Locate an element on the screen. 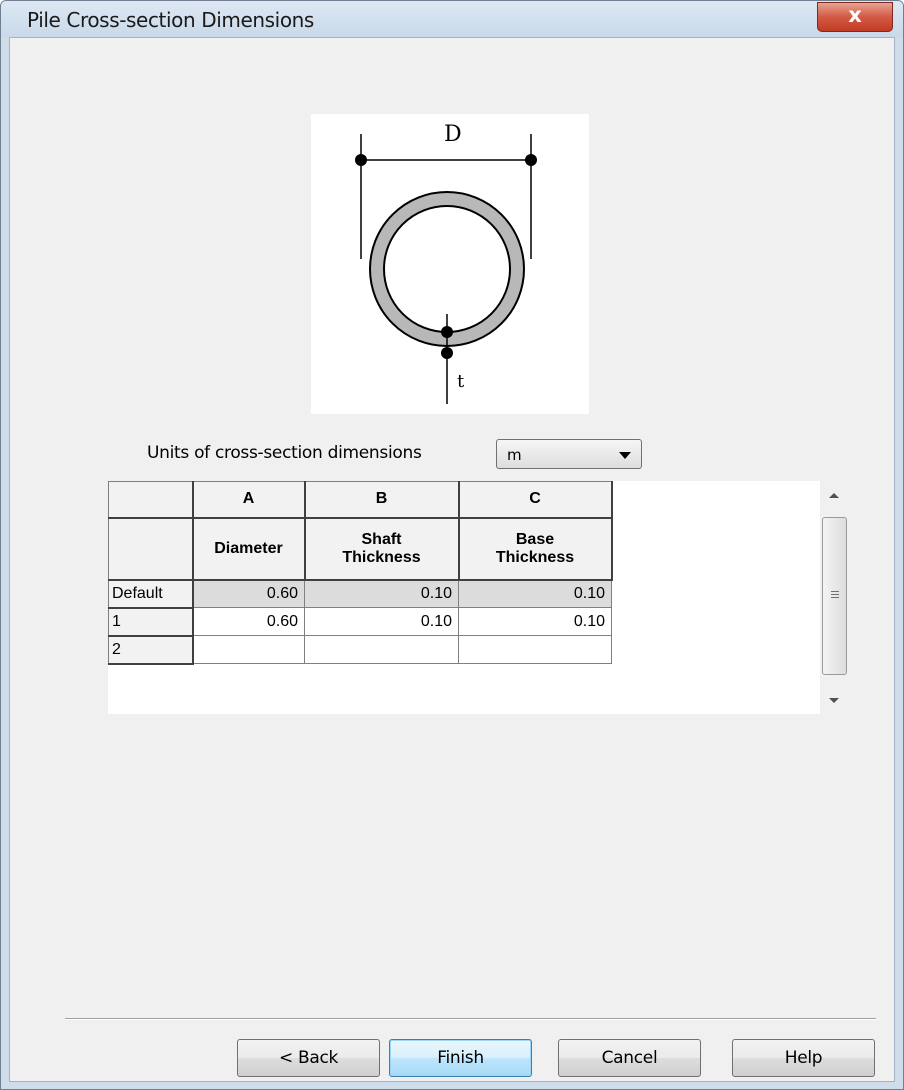  column-name-line: Shaft is located at coordinates (381, 539).